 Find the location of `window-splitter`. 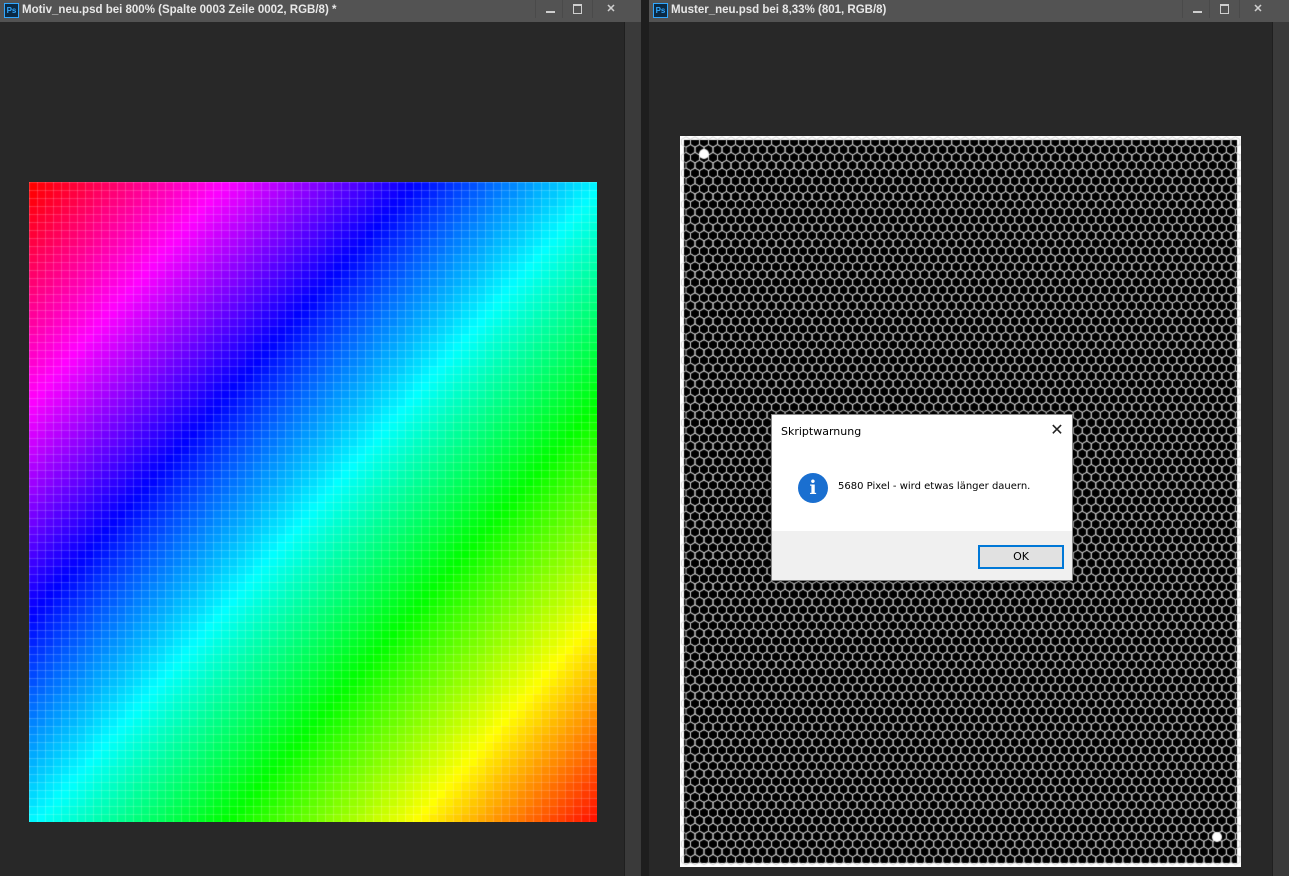

window-splitter is located at coordinates (645, 438).